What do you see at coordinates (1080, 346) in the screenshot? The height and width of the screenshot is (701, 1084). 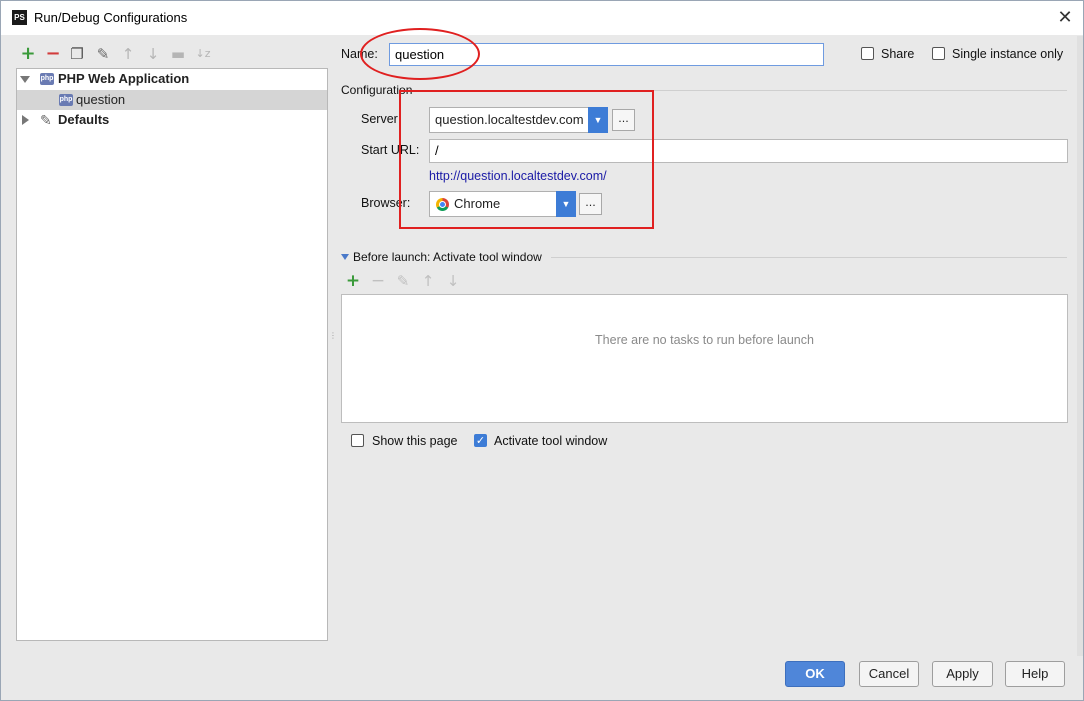 I see `scrollbar` at bounding box center [1080, 346].